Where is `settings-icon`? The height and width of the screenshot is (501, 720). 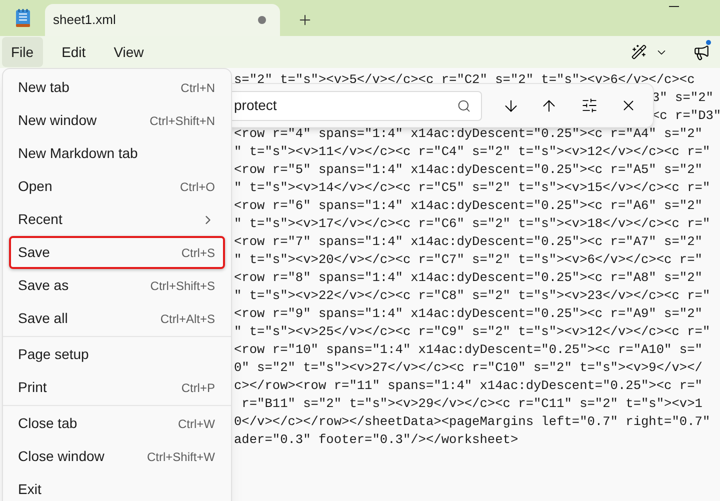
settings-icon is located at coordinates (589, 105).